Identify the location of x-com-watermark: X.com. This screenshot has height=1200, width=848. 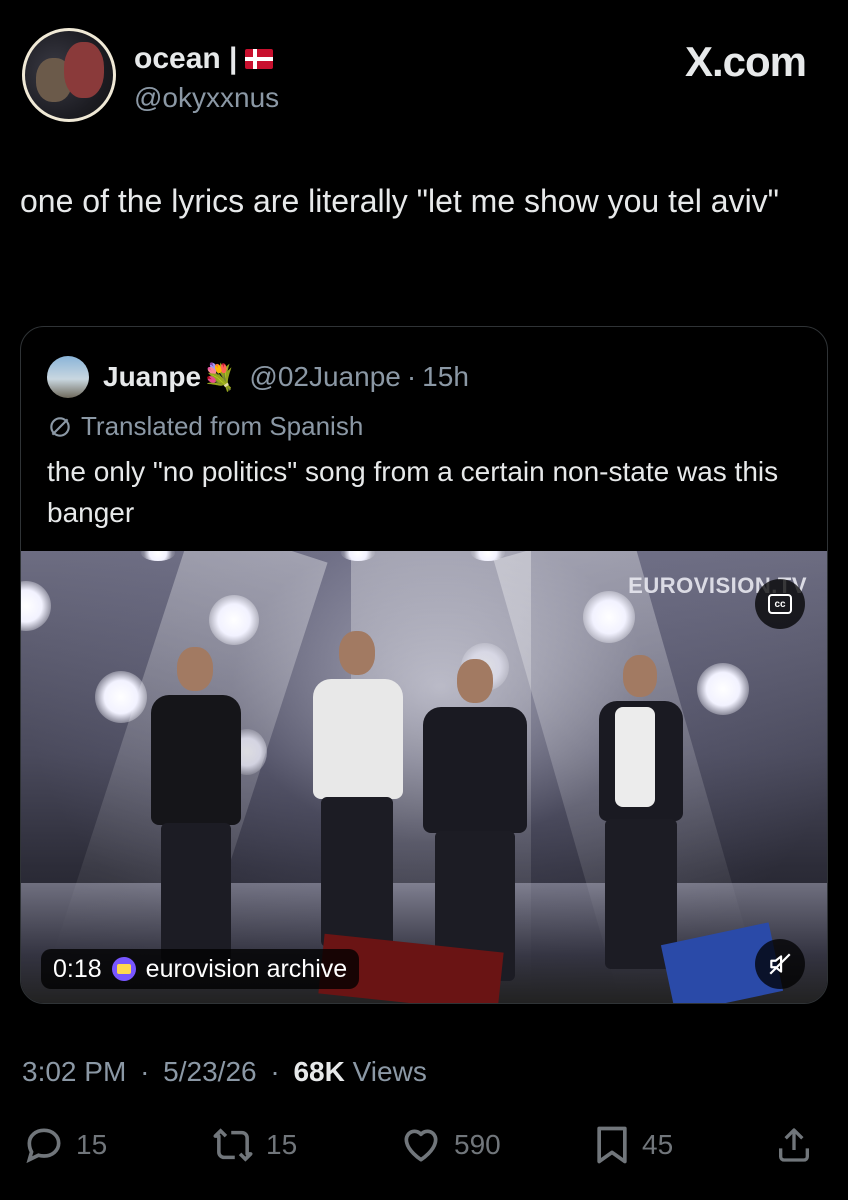
(745, 61).